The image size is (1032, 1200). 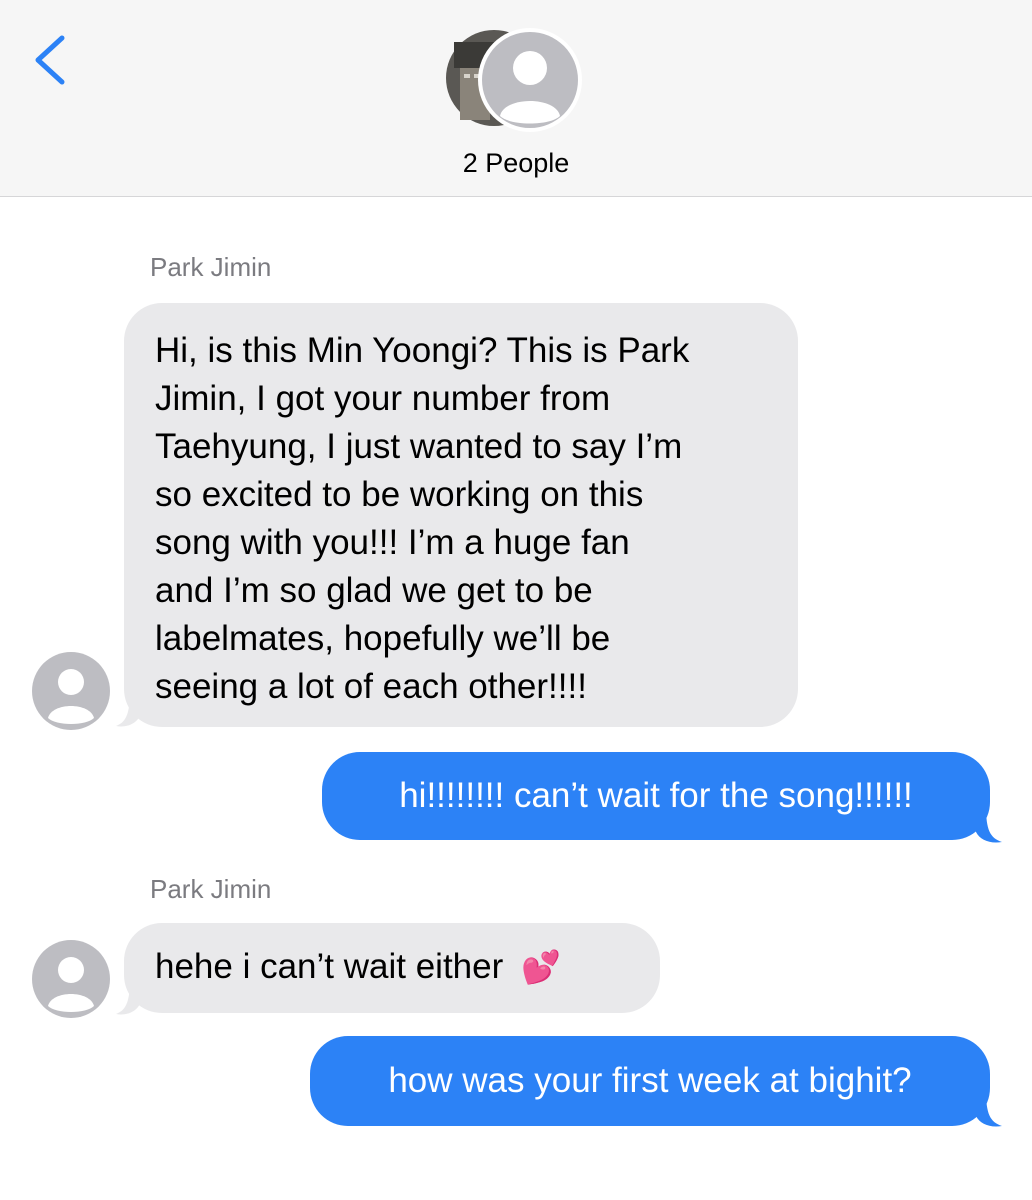 I want to click on two-hearts-emoji: 💕, so click(x=541, y=967).